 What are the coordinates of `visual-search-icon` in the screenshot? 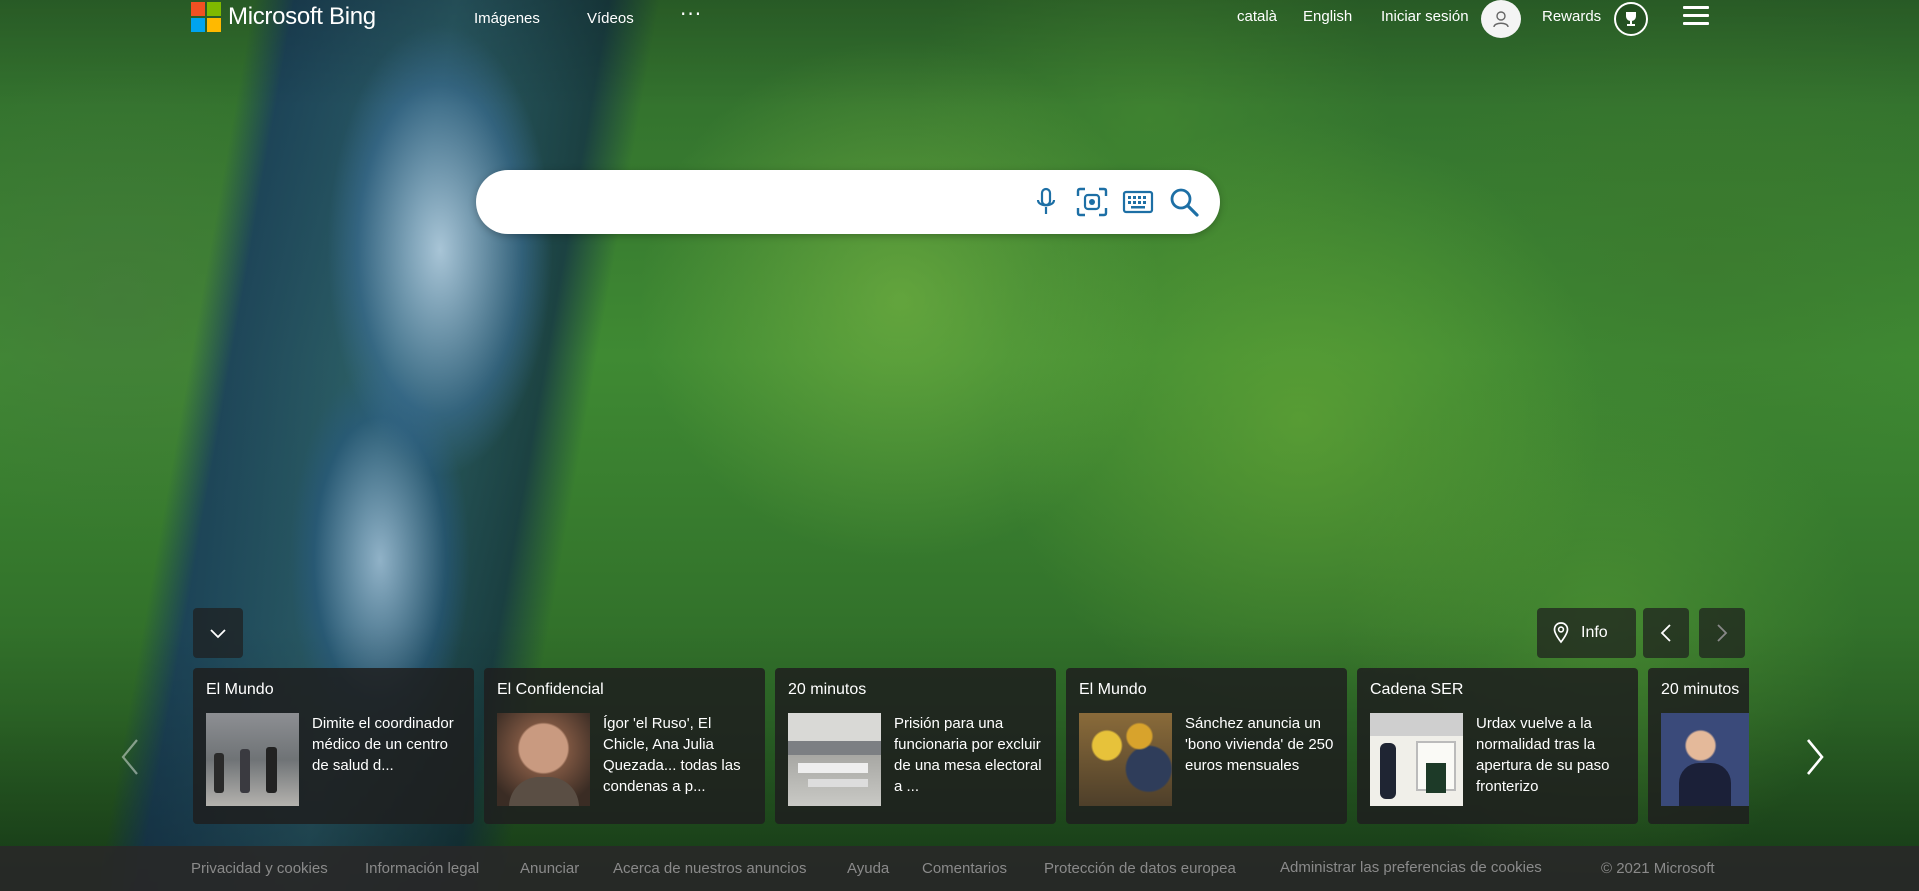 It's located at (1092, 202).